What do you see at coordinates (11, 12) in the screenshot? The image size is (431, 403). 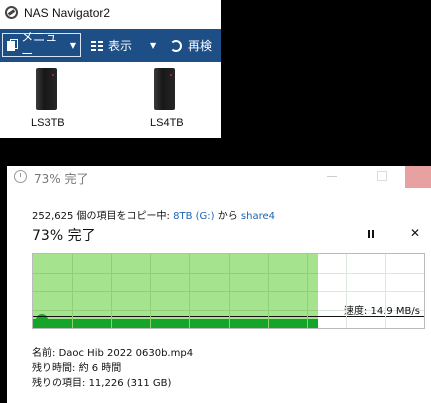 I see `nas-navigator-logo-icon` at bounding box center [11, 12].